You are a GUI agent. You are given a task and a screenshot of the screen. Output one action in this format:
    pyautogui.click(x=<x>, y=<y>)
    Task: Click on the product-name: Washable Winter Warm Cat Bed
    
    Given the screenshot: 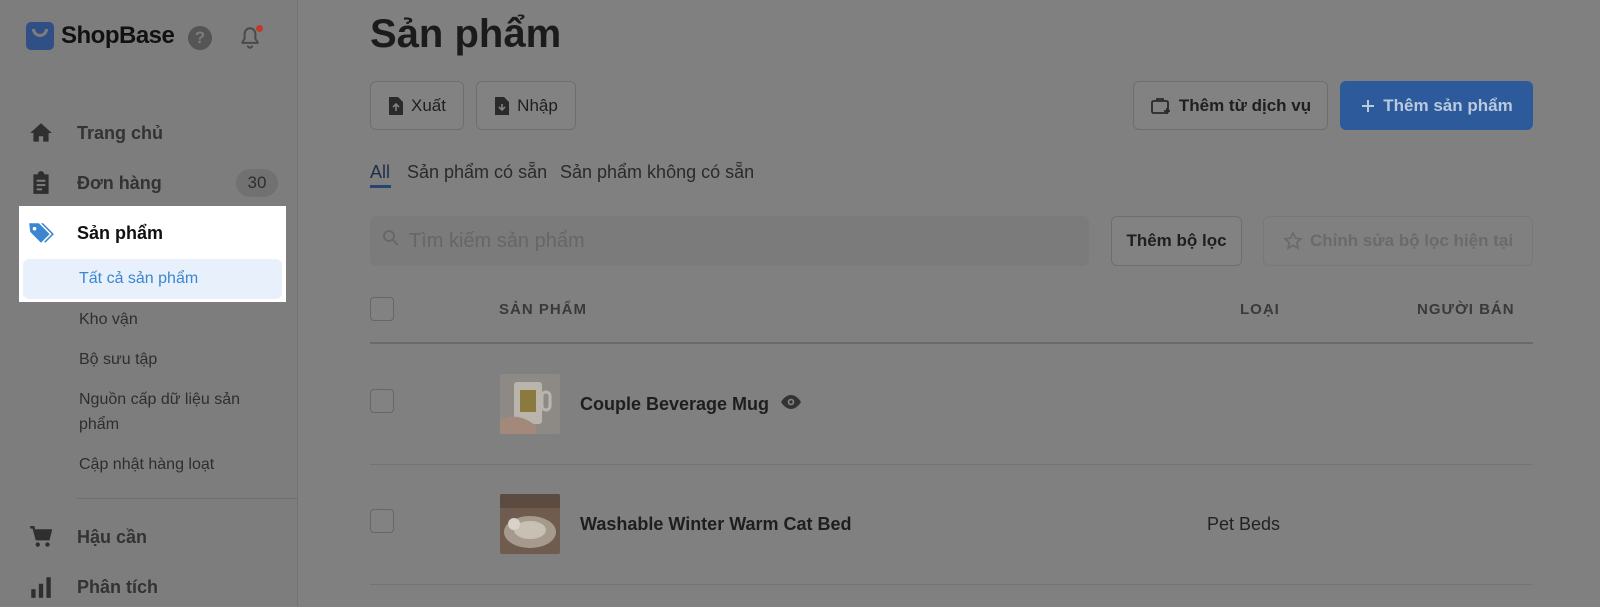 What is the action you would take?
    pyautogui.click(x=716, y=524)
    